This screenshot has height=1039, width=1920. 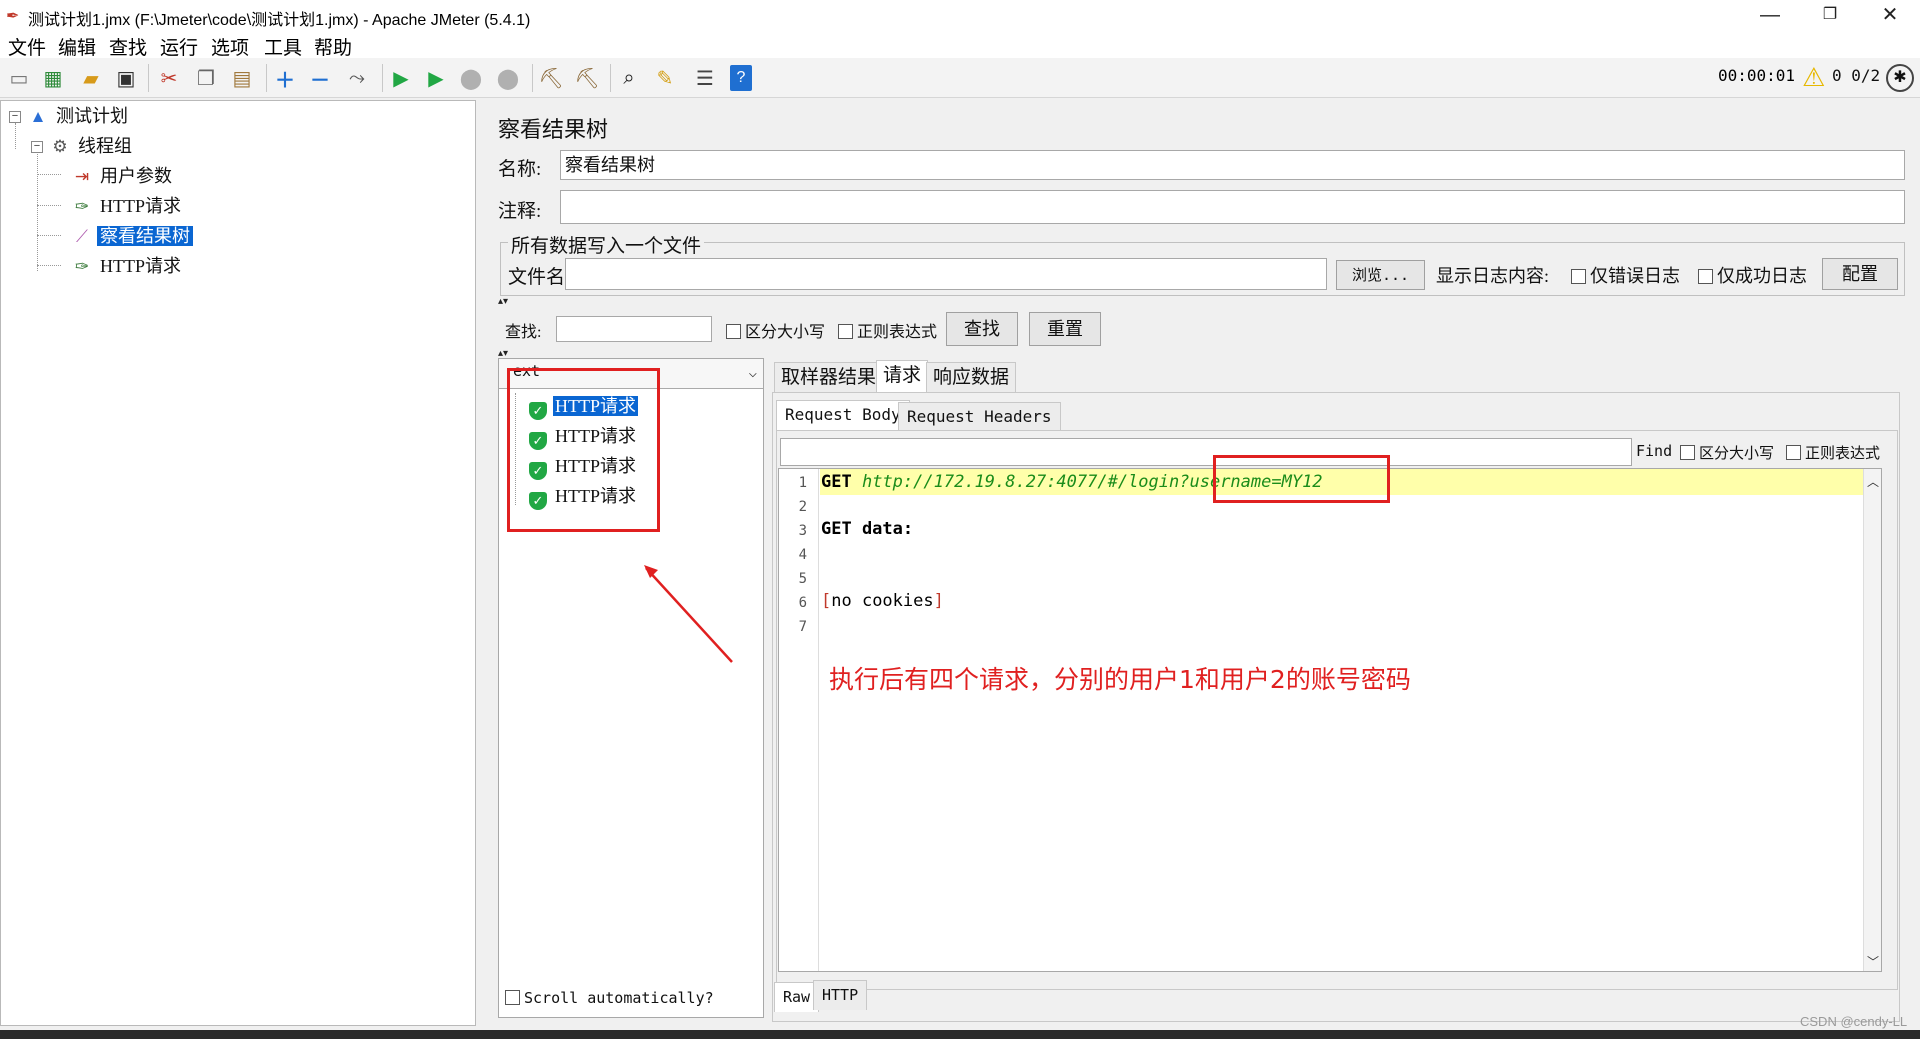 I want to click on save-icon: ▣, so click(x=126, y=78).